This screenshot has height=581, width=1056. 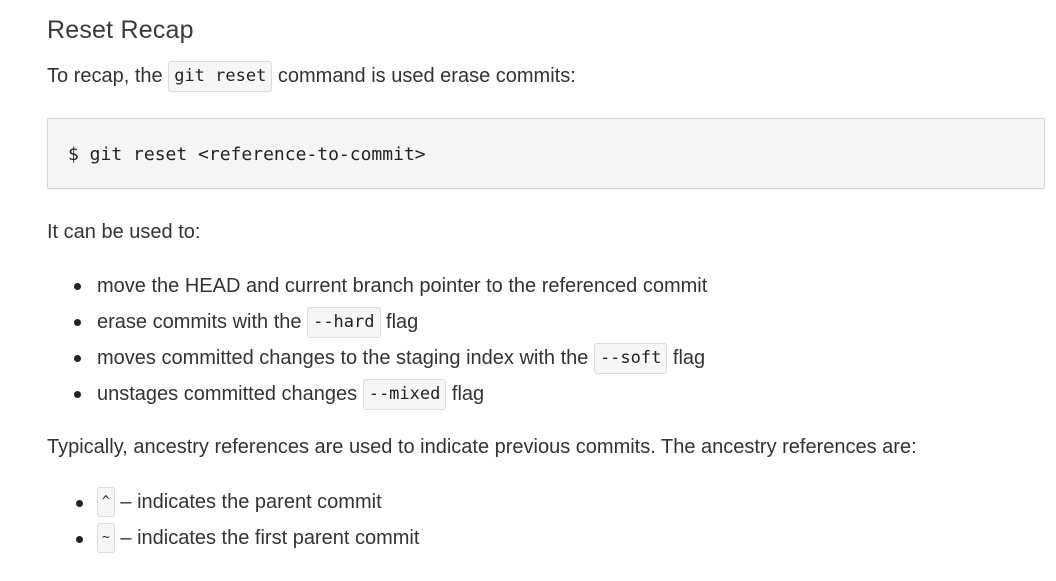 What do you see at coordinates (267, 538) in the screenshot?
I see `list-item-text: – indicates the first parent commit` at bounding box center [267, 538].